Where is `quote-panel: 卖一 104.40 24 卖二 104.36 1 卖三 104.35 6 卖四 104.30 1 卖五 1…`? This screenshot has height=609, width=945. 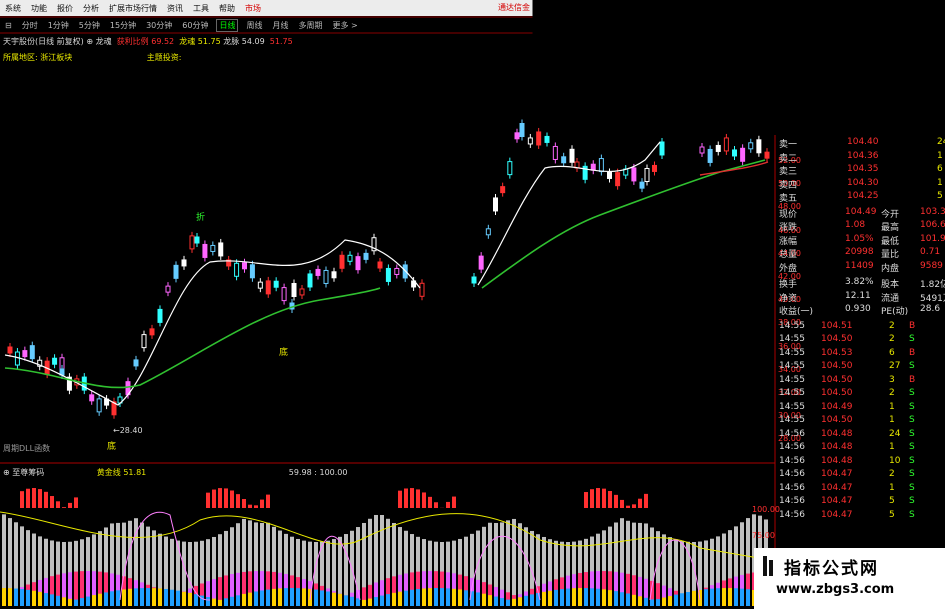 quote-panel: 卖一 104.40 24 卖二 104.36 1 卖三 104.35 6 卖四 104.30 1 卖五 1… is located at coordinates (861, 327).